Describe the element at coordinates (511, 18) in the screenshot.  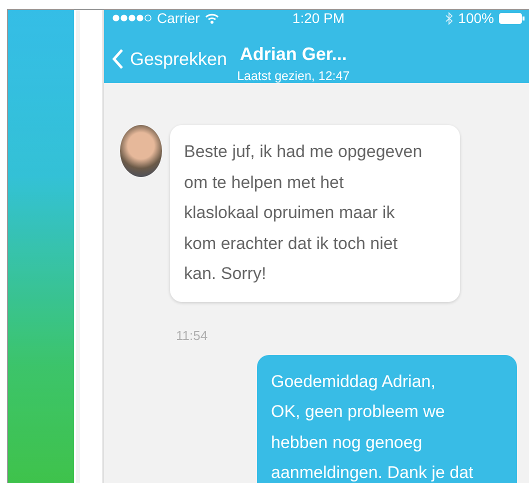
I see `battery-icon` at that location.